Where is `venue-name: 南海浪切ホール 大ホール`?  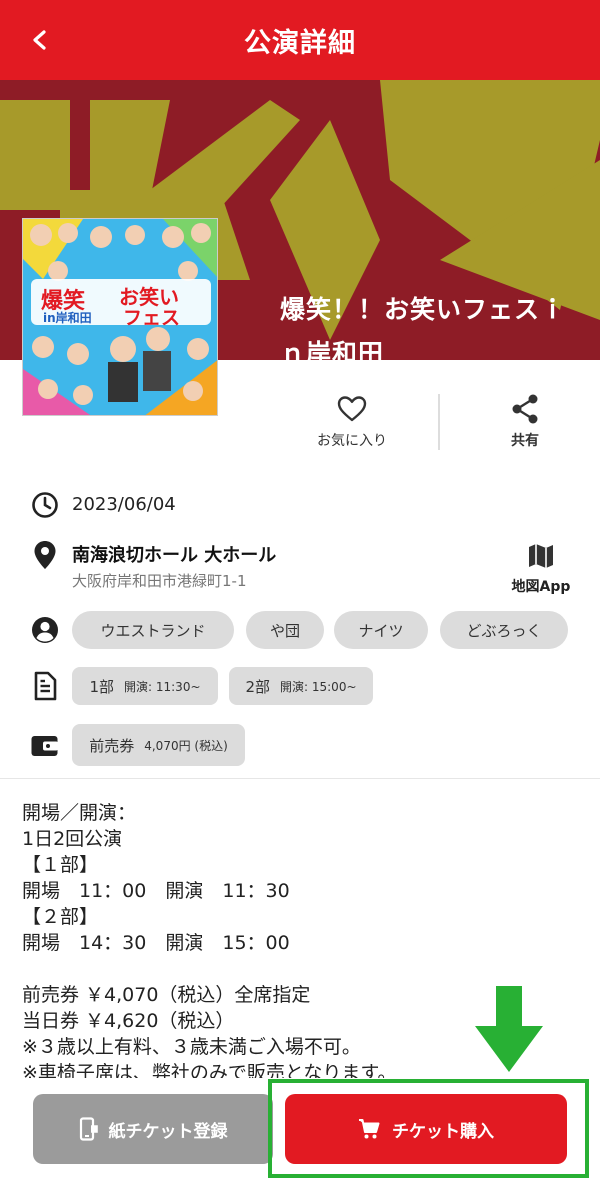 venue-name: 南海浪切ホール 大ホール is located at coordinates (174, 555).